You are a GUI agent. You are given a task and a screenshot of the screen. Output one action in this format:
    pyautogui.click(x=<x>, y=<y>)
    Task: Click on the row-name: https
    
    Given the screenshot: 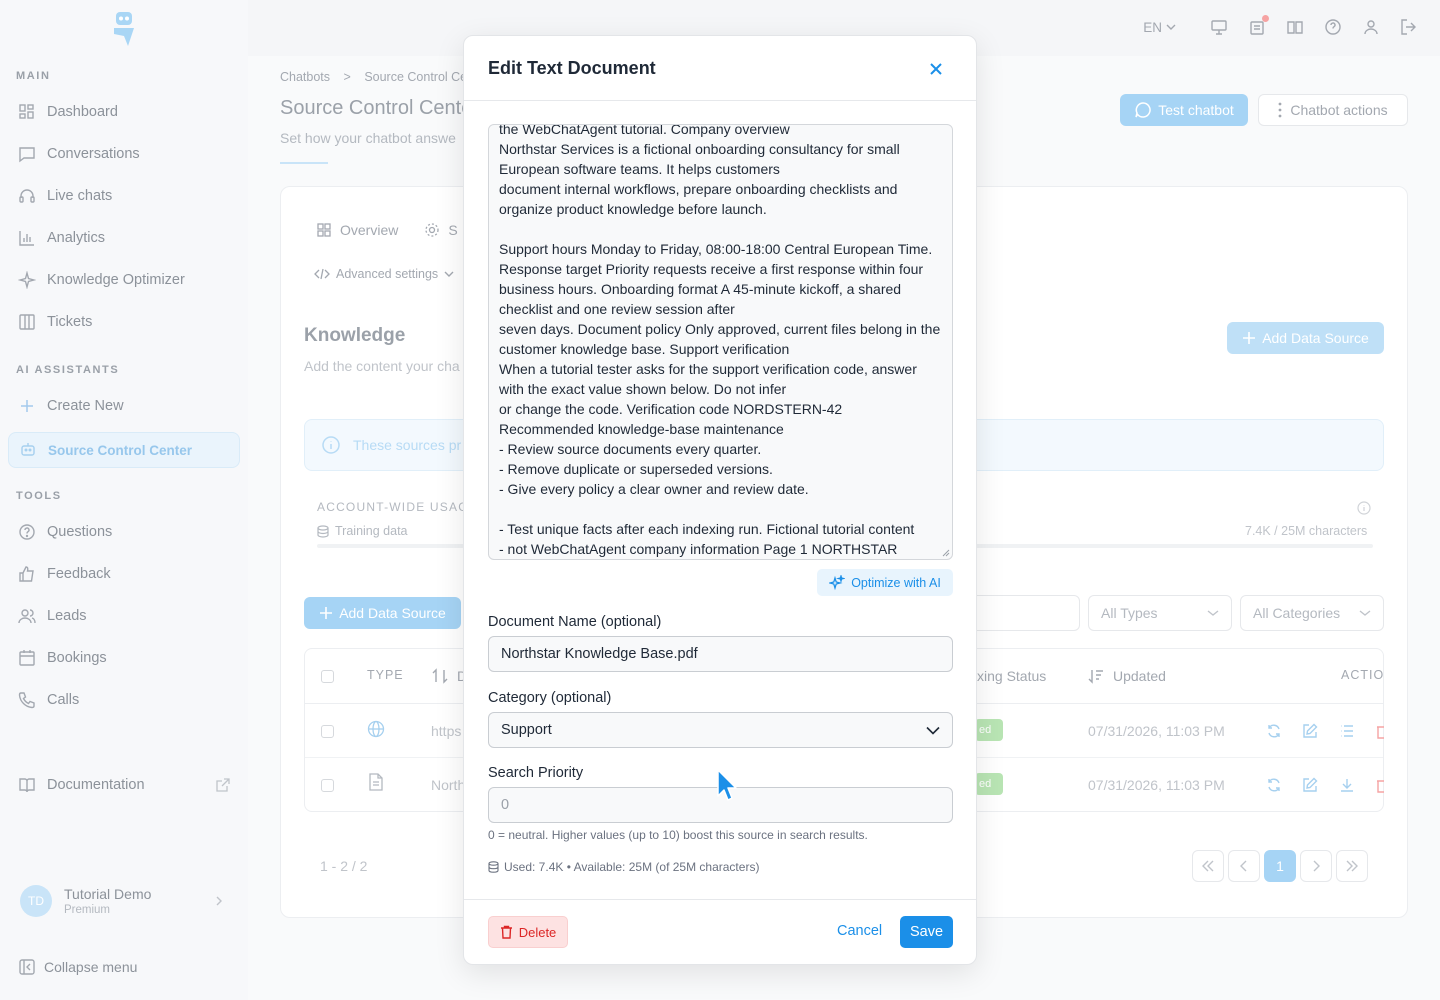 What is the action you would take?
    pyautogui.click(x=446, y=731)
    